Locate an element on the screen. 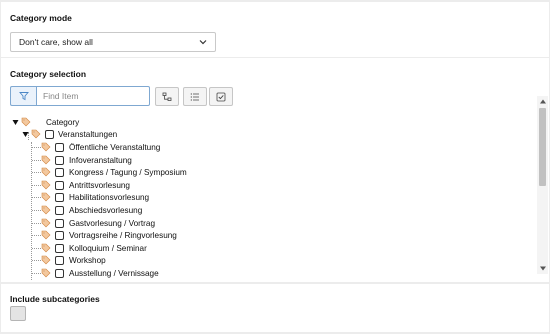 The width and height of the screenshot is (550, 334). tree-item-label: Gastvorlesung / Vortrag is located at coordinates (112, 223).